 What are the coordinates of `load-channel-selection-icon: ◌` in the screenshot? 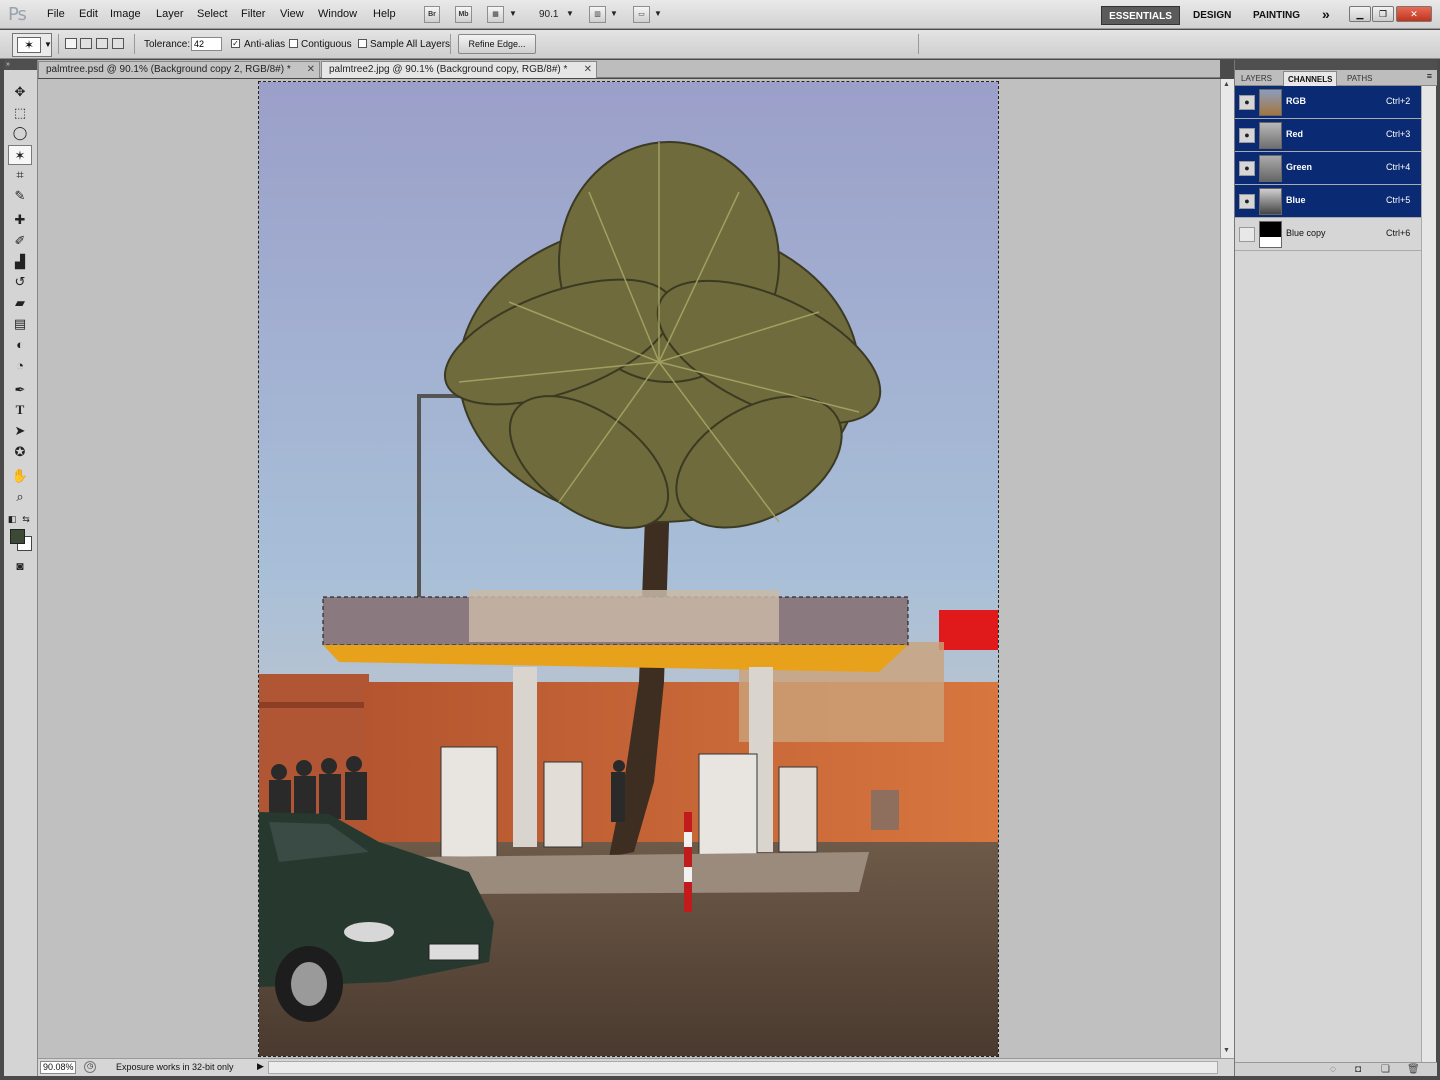 It's located at (1333, 1069).